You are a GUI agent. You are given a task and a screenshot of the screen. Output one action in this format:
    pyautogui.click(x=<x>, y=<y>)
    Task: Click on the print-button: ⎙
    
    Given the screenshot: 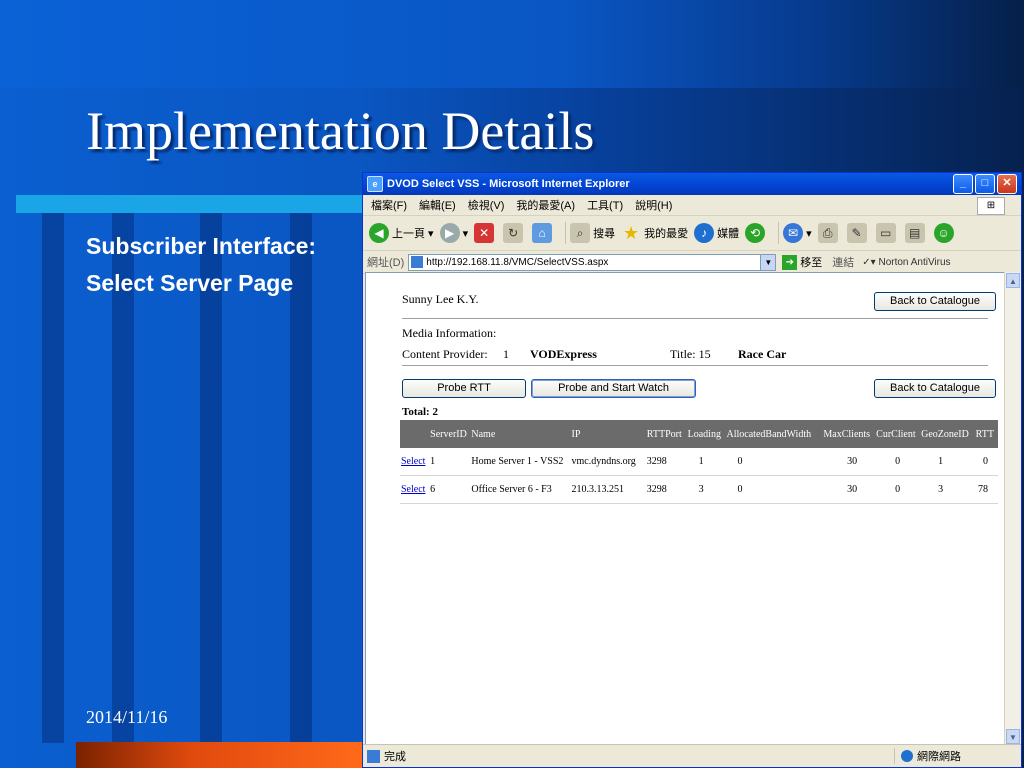 What is the action you would take?
    pyautogui.click(x=829, y=233)
    